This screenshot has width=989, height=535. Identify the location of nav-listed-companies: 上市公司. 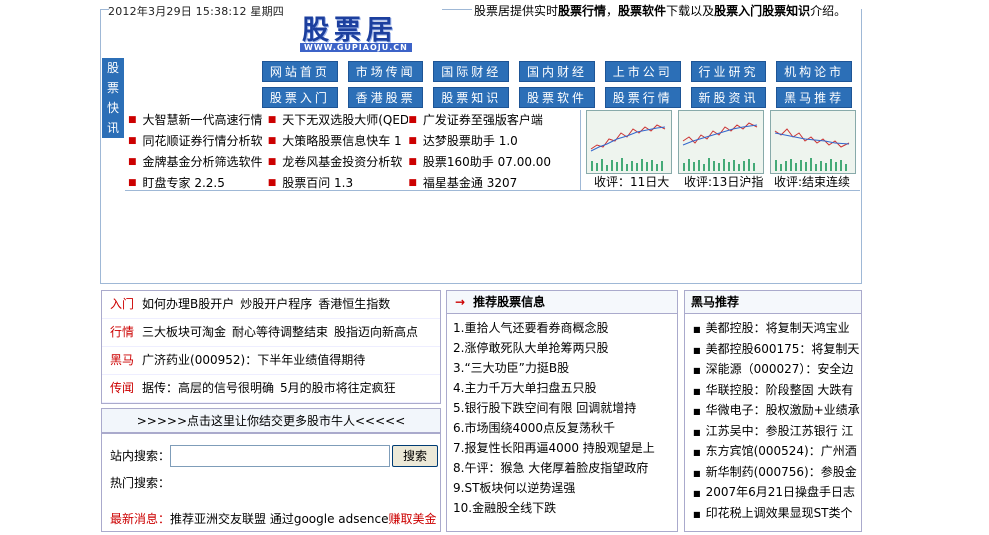
(642, 71).